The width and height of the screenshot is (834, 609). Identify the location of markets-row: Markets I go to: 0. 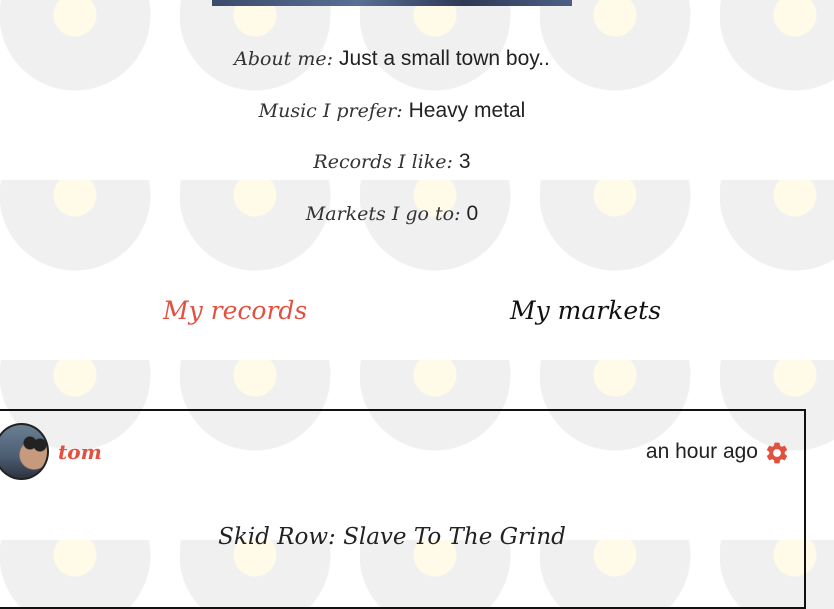
(392, 214).